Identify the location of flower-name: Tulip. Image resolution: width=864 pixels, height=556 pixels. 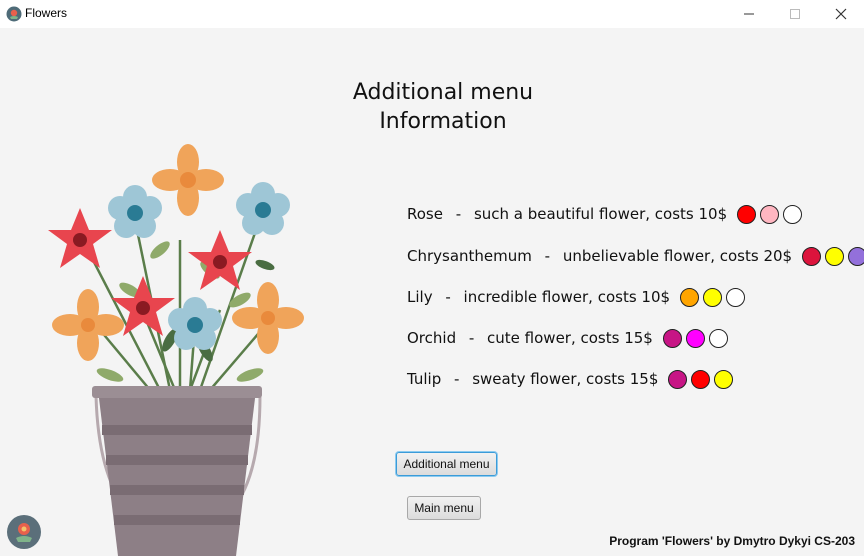
(424, 379).